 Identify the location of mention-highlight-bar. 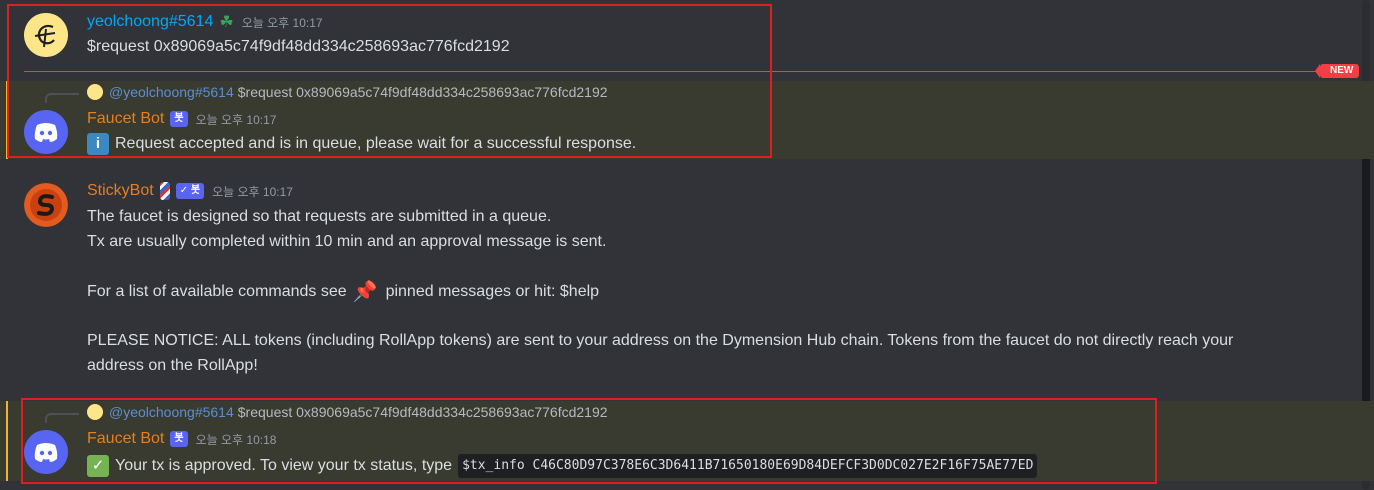
(7, 441).